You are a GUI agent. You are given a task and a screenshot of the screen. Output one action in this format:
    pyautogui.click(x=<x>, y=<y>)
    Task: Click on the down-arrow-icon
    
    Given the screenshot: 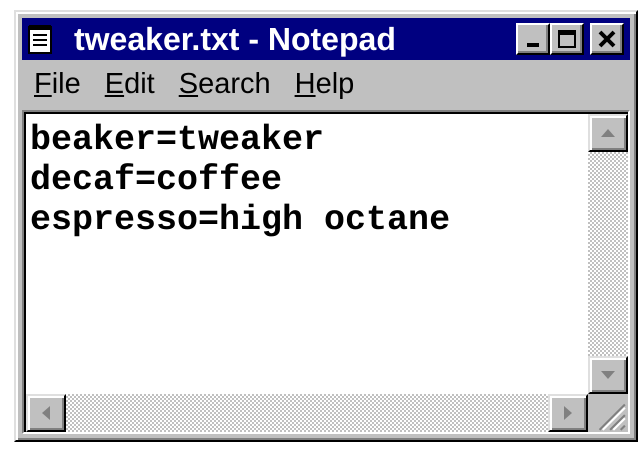 What is the action you would take?
    pyautogui.click(x=608, y=375)
    